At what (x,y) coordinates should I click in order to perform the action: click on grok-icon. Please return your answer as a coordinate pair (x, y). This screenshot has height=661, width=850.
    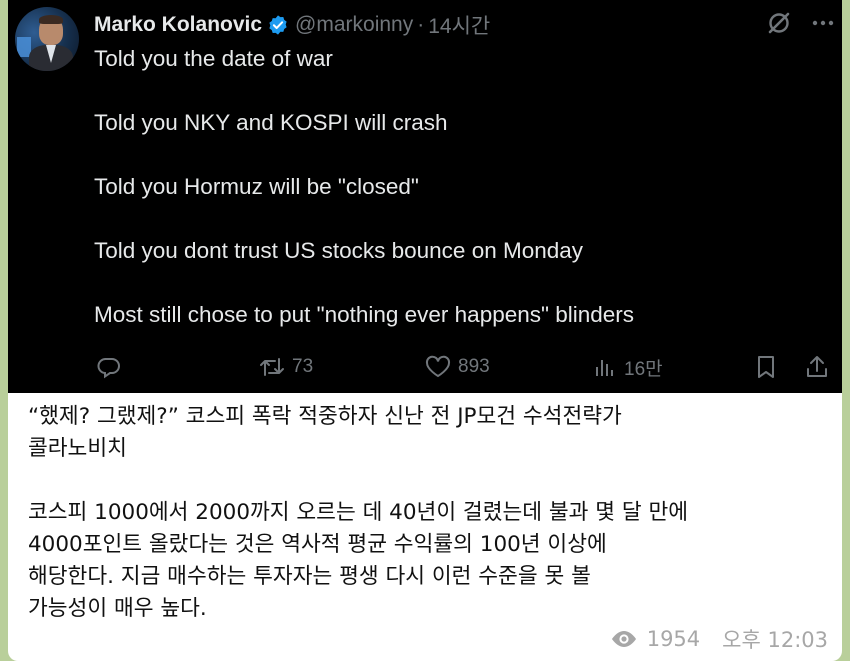
    Looking at the image, I should click on (779, 23).